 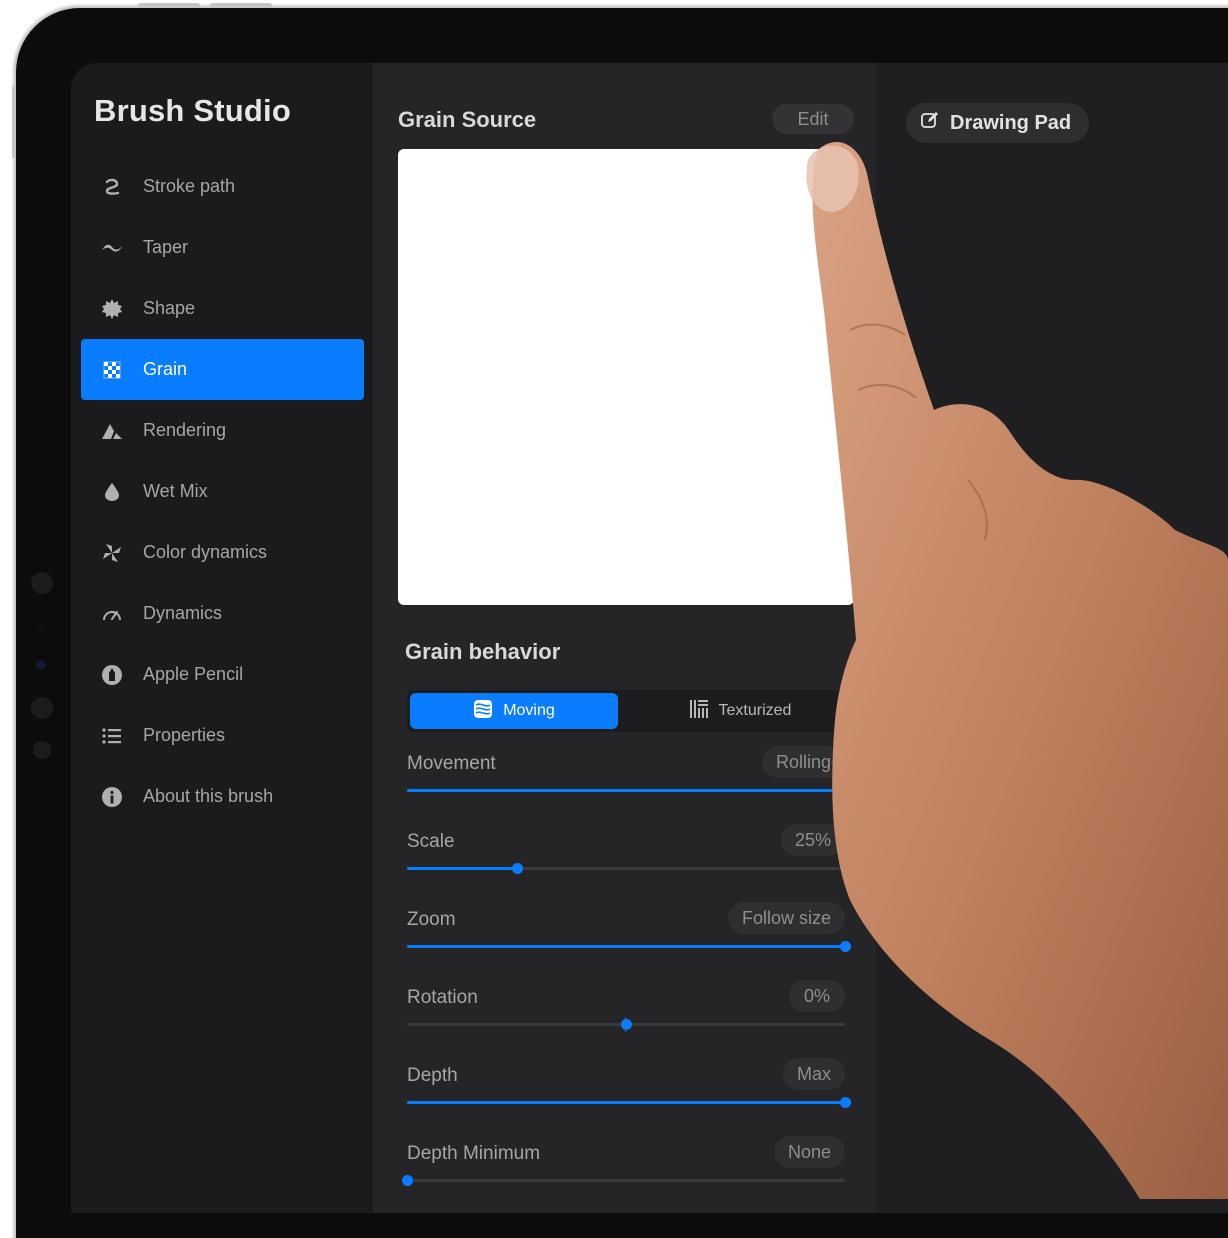 I want to click on setting-row-depth: Depth Max, so click(x=629, y=1091).